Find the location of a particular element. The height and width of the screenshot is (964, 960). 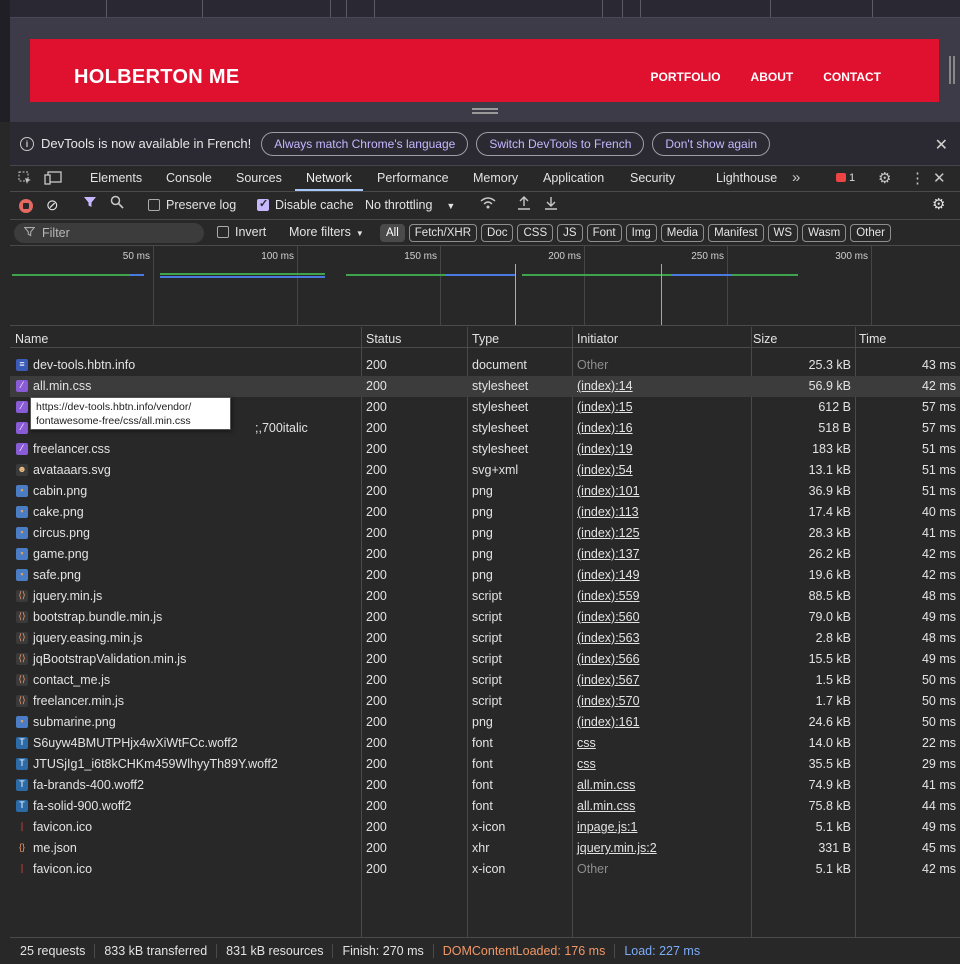

request-name: submarine.png is located at coordinates (74, 722).